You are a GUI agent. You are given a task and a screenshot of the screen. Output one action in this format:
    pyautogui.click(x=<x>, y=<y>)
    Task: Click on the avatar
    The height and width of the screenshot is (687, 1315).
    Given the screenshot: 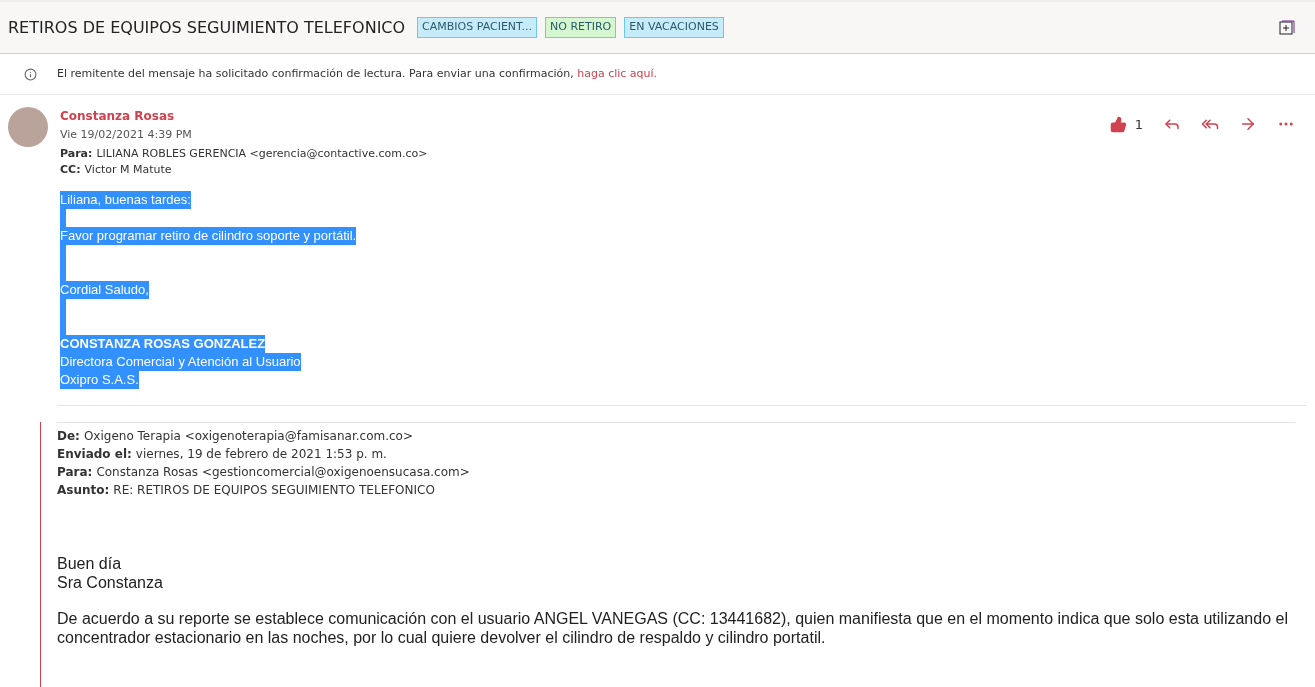 What is the action you would take?
    pyautogui.click(x=28, y=127)
    